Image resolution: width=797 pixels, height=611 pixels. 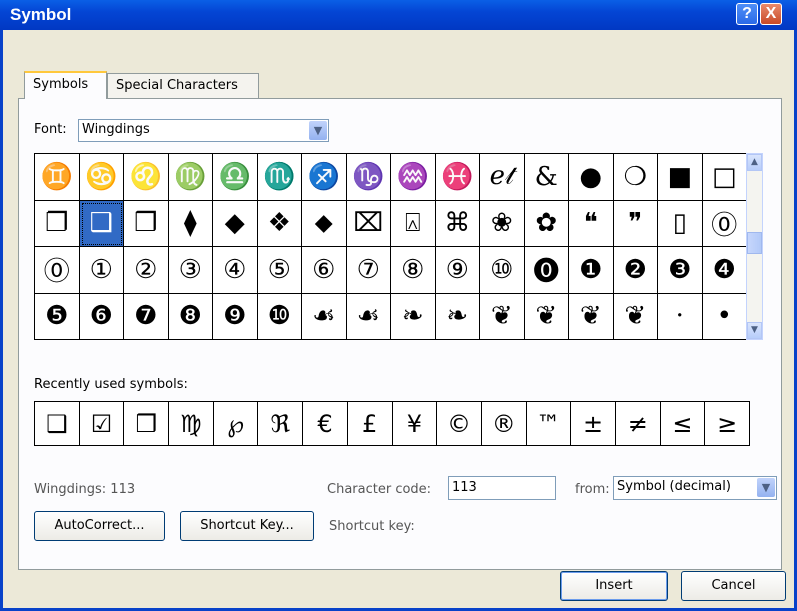 I want to click on insert-button: Insert, so click(x=614, y=586).